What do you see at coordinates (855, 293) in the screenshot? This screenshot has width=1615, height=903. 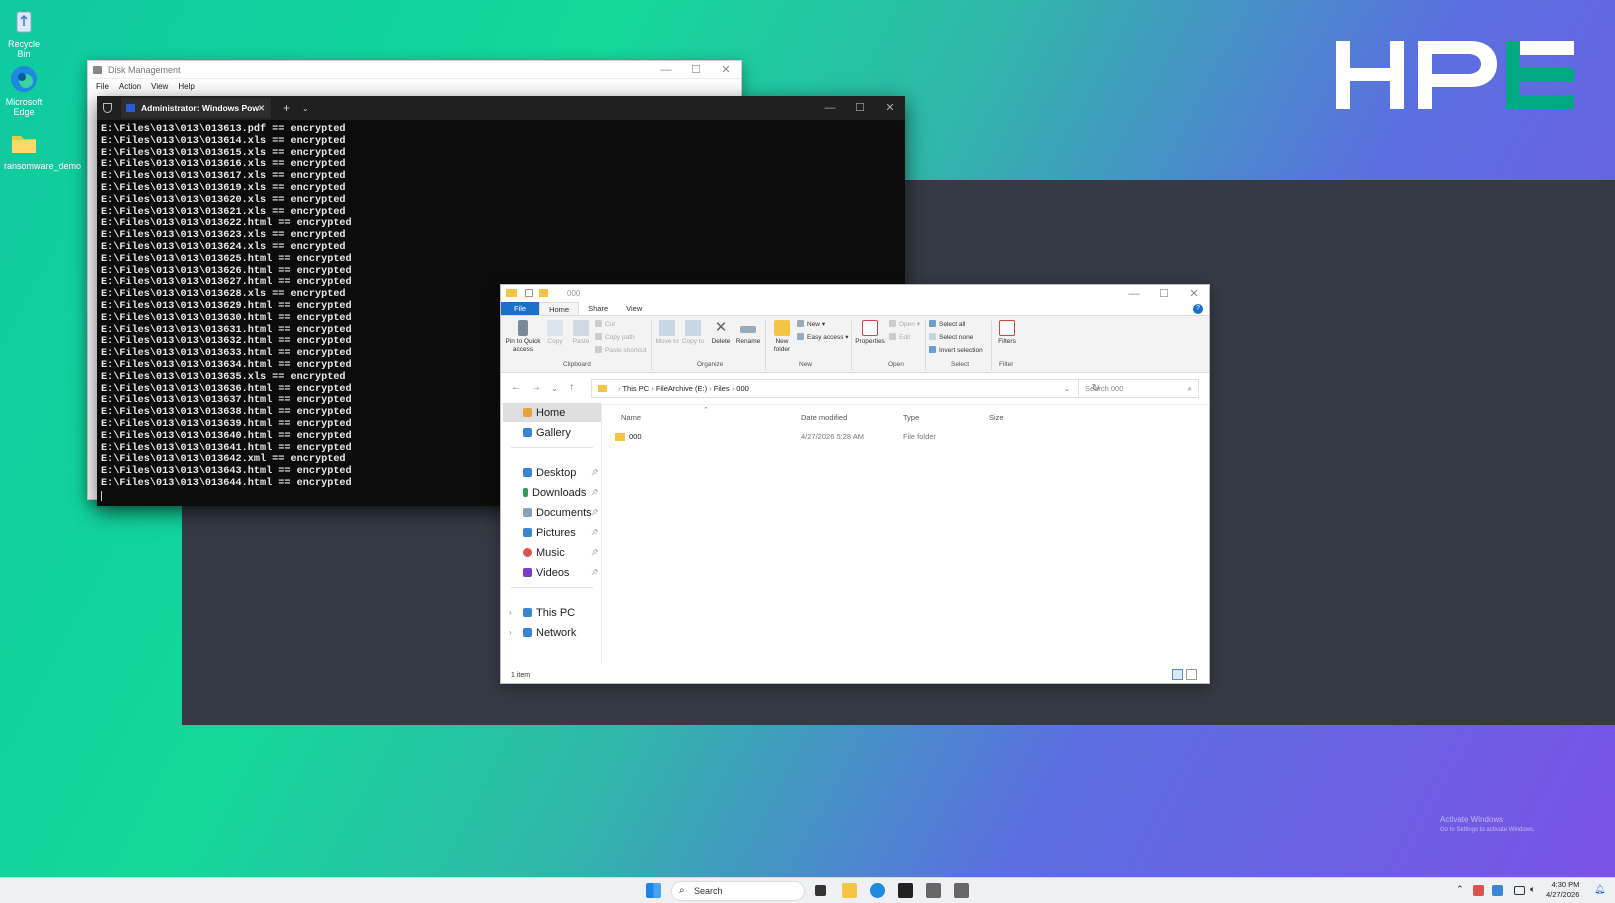 I see `explorer-titlebar: 000 — ☐ ✕` at bounding box center [855, 293].